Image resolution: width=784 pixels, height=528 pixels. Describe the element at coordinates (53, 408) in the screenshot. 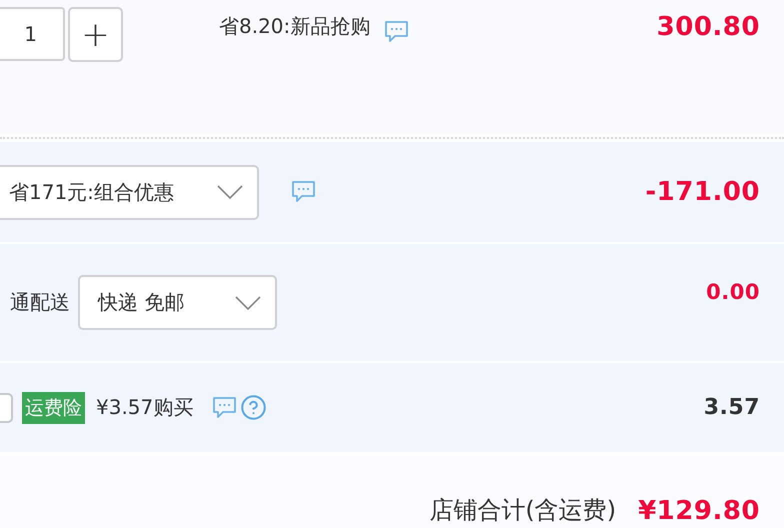

I see `insurance-tag: 运费险` at that location.